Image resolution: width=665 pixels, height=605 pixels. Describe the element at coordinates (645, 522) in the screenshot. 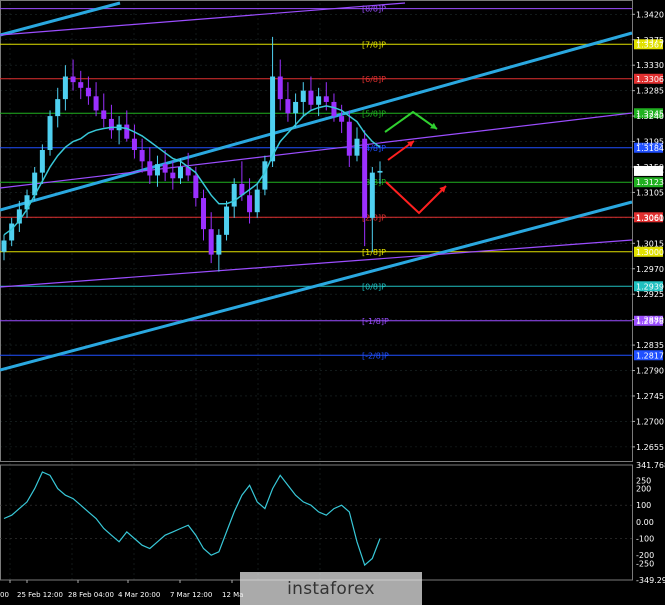

I see `osc-tick-label: 0.00` at that location.